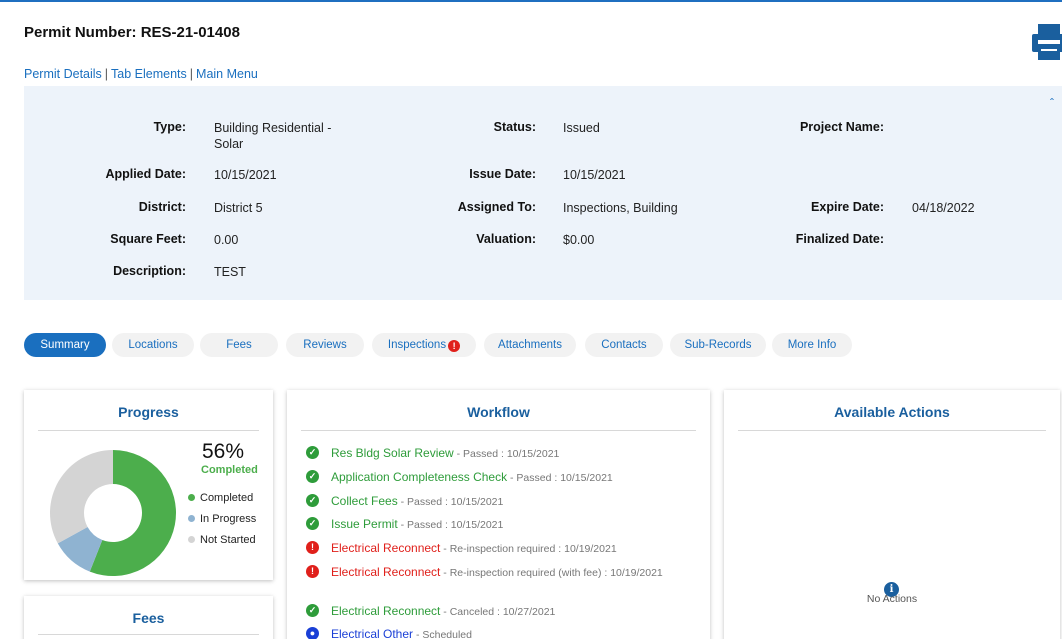  I want to click on legend-completed: Completed, so click(220, 498).